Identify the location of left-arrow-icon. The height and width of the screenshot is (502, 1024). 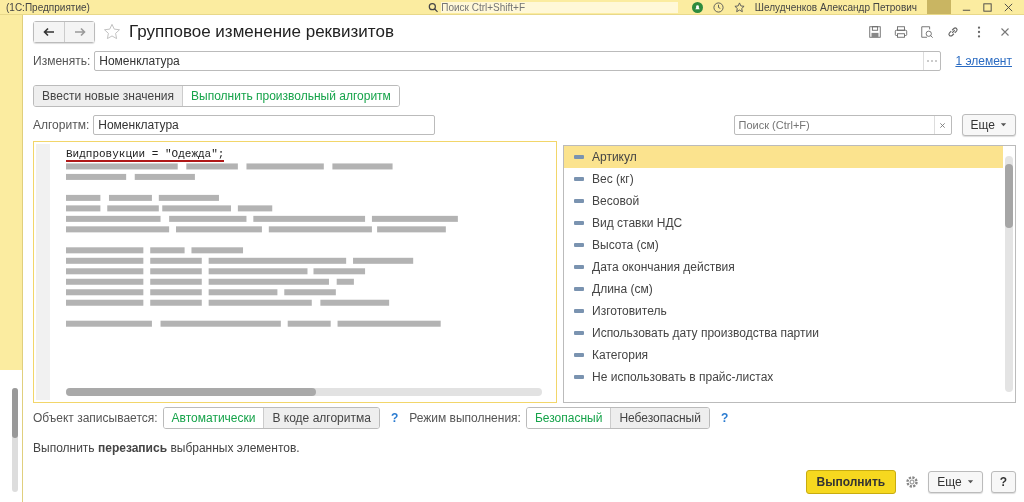
(49, 32).